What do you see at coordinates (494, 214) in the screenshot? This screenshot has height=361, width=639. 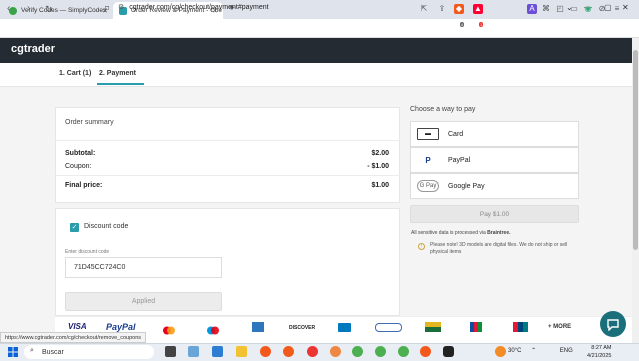 I see `pay-button: Pay $1.00` at bounding box center [494, 214].